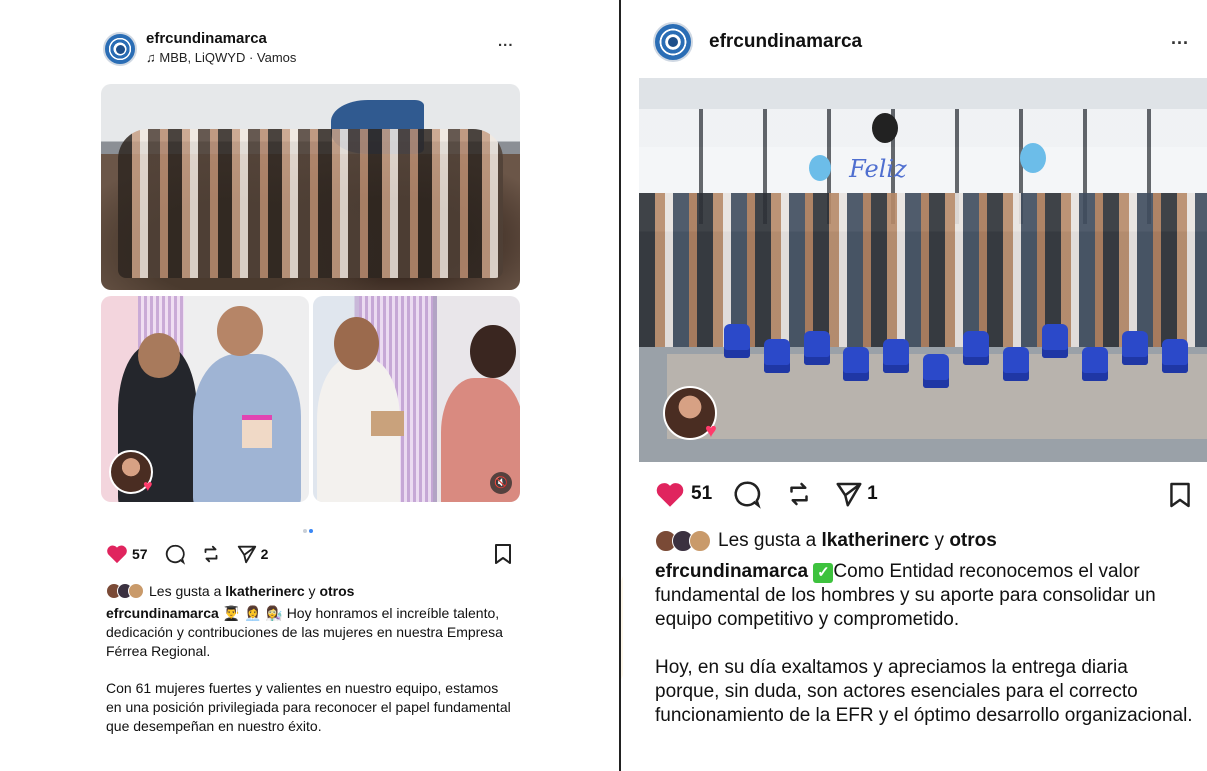 The height and width of the screenshot is (771, 1207). What do you see at coordinates (872, 493) in the screenshot?
I see `shares-count: 1` at bounding box center [872, 493].